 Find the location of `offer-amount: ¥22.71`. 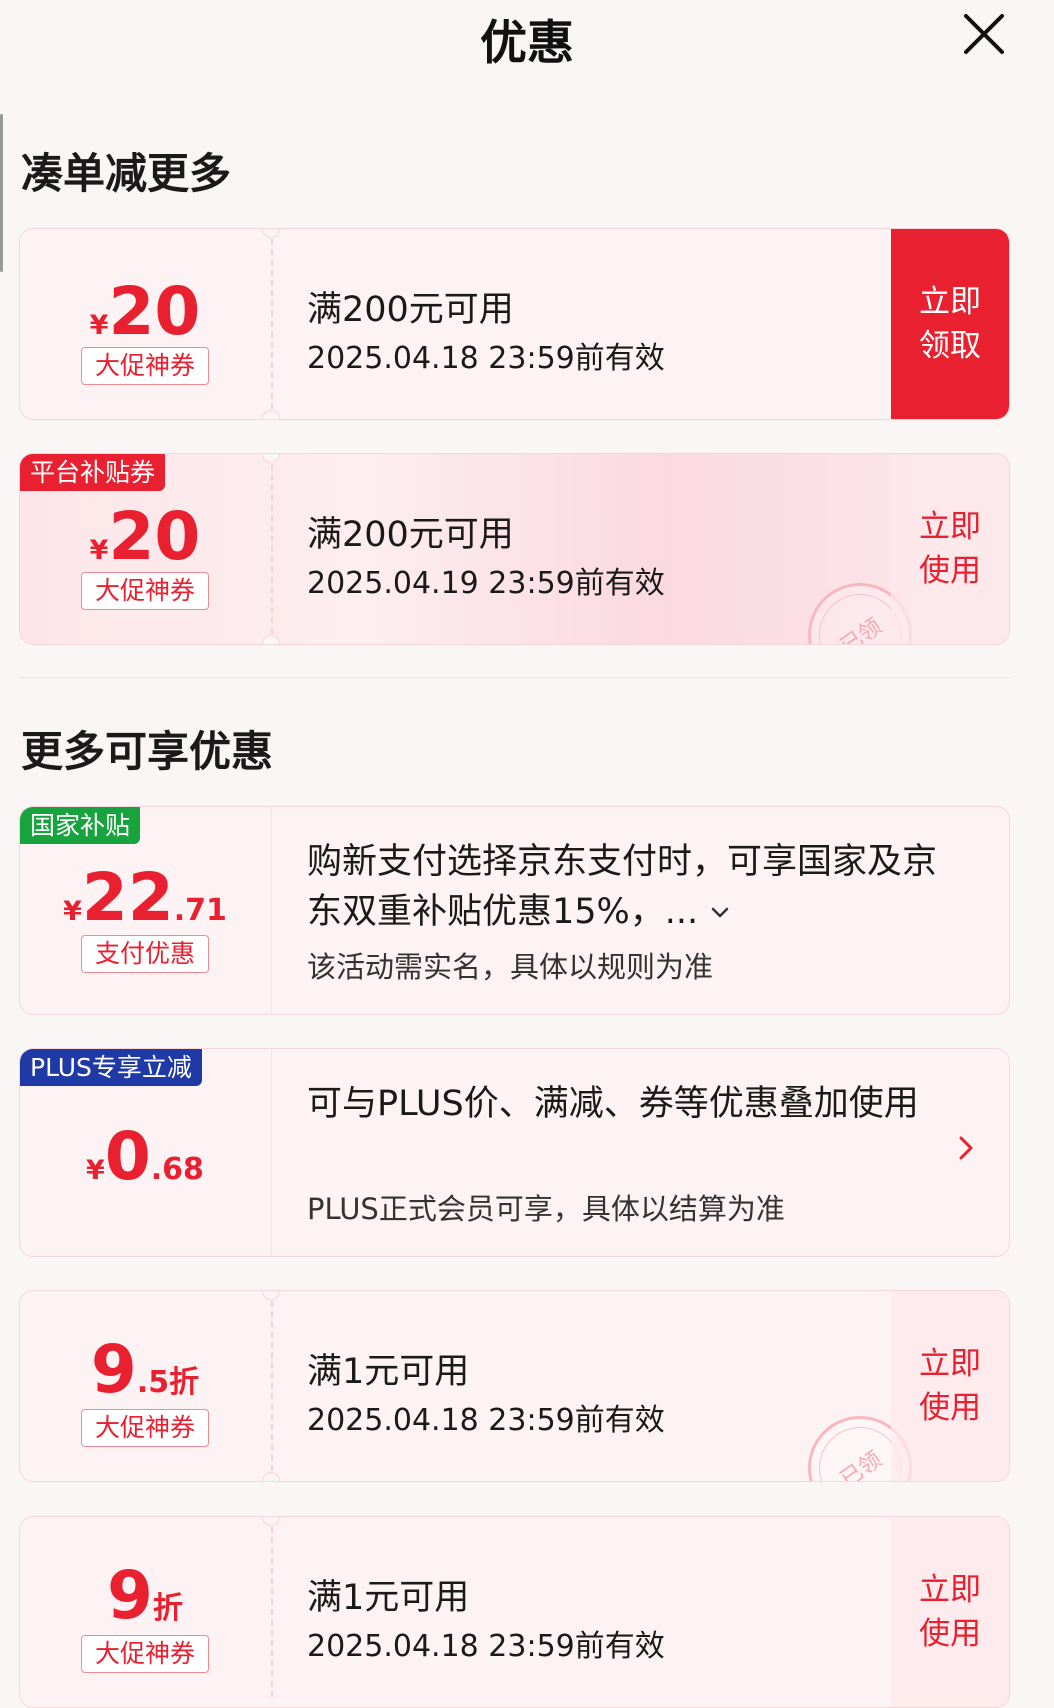

offer-amount: ¥22.71 is located at coordinates (145, 898).